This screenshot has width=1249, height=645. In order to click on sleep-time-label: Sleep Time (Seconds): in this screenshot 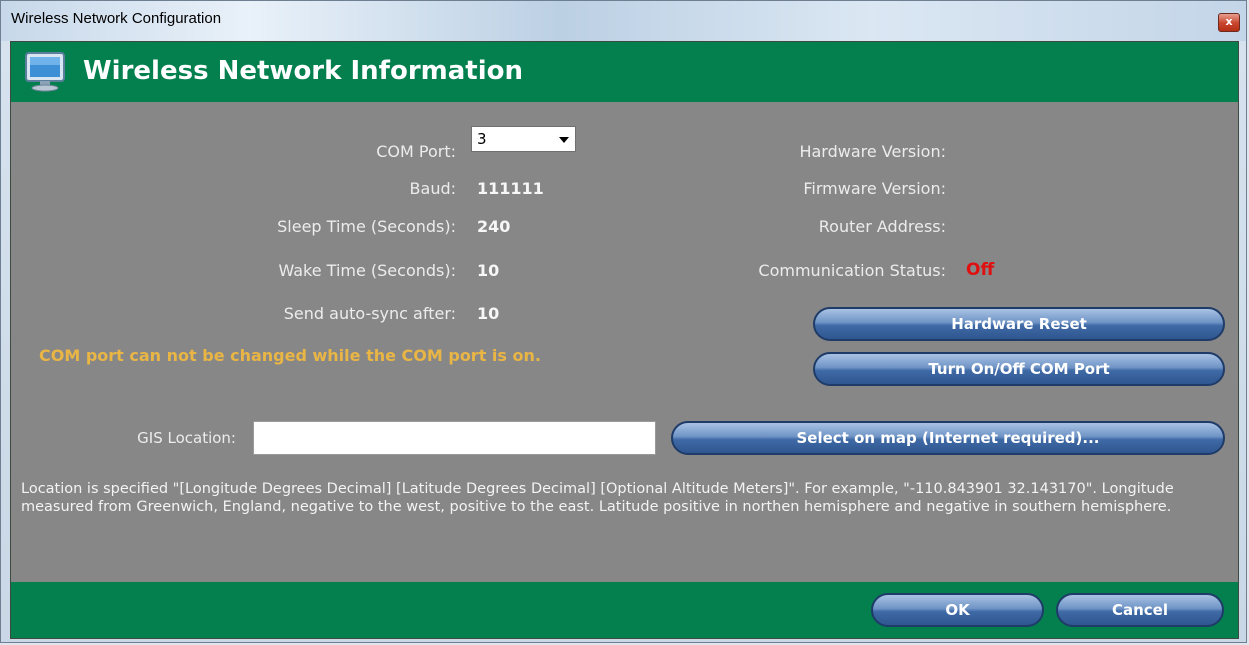, I will do `click(366, 226)`.